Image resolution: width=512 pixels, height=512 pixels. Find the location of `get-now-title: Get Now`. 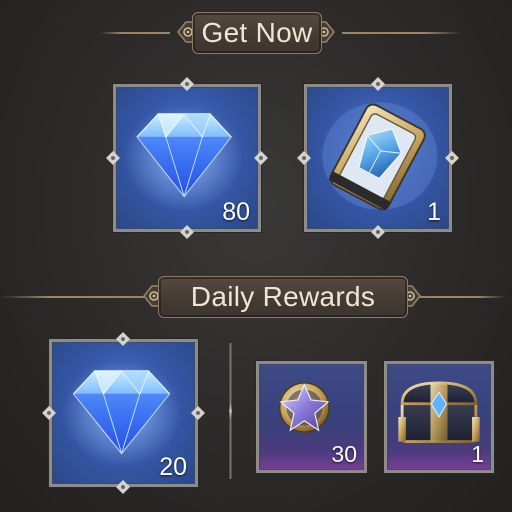

get-now-title: Get Now is located at coordinates (257, 32).